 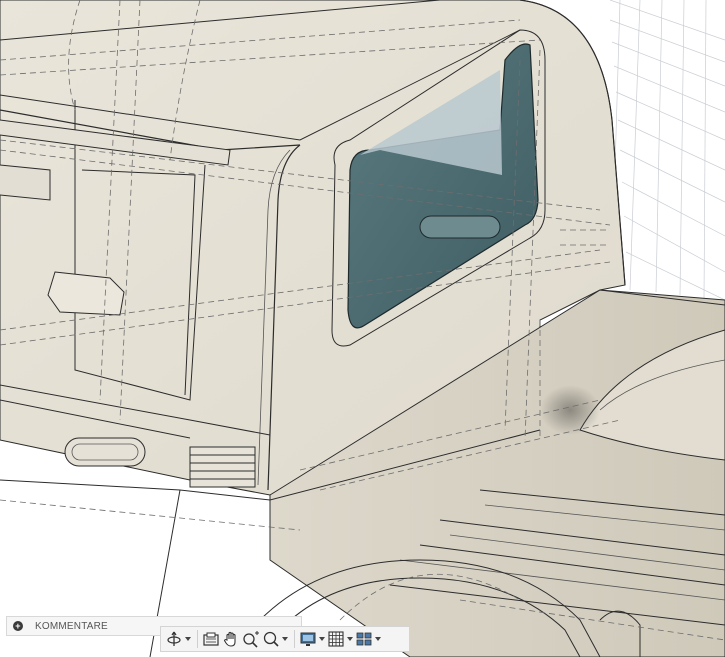 I want to click on fit-menu-caret, so click(x=285, y=639).